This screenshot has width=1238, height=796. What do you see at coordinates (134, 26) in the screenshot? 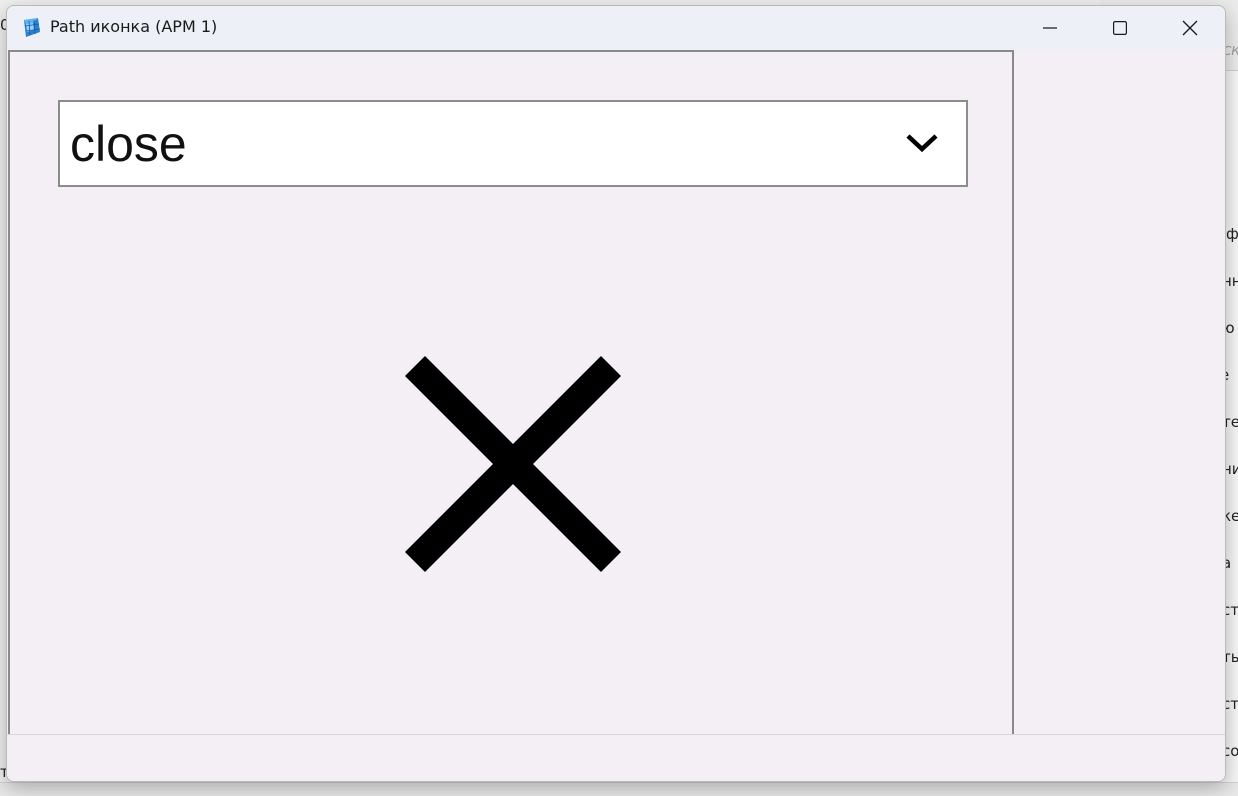
I see `window-title: Path иконка (АРМ 1)` at bounding box center [134, 26].